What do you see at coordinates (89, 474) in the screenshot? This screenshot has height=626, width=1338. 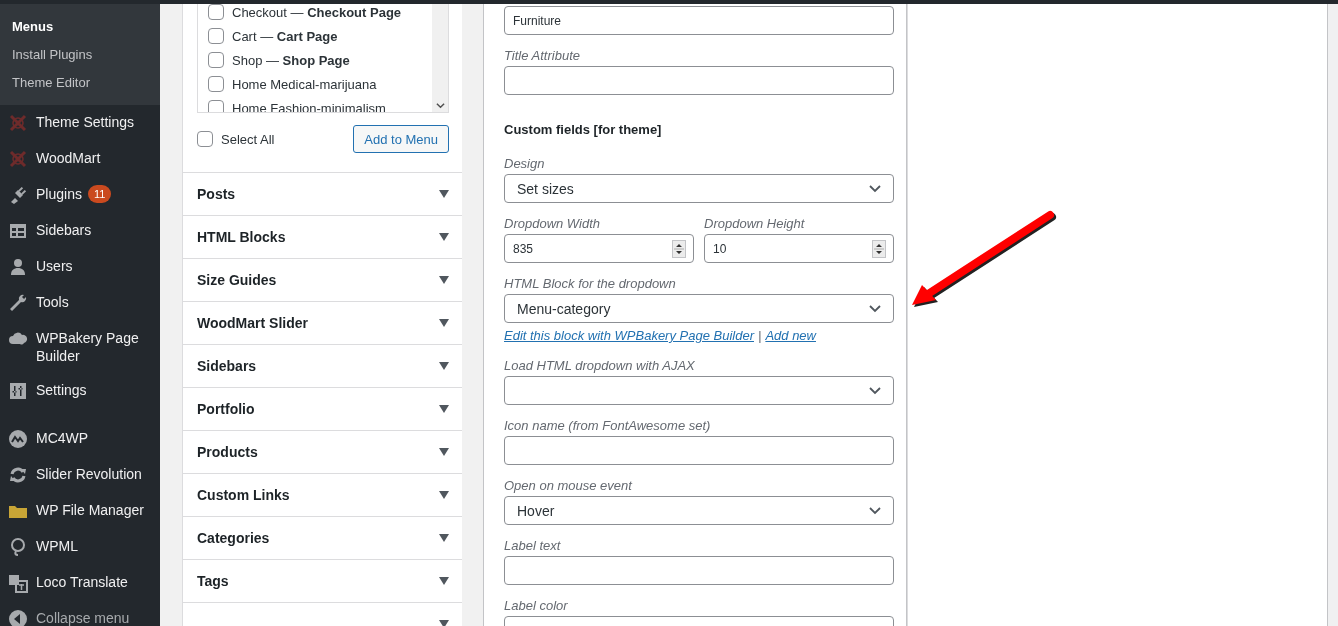 I see `menu-link: Slider Revolution` at bounding box center [89, 474].